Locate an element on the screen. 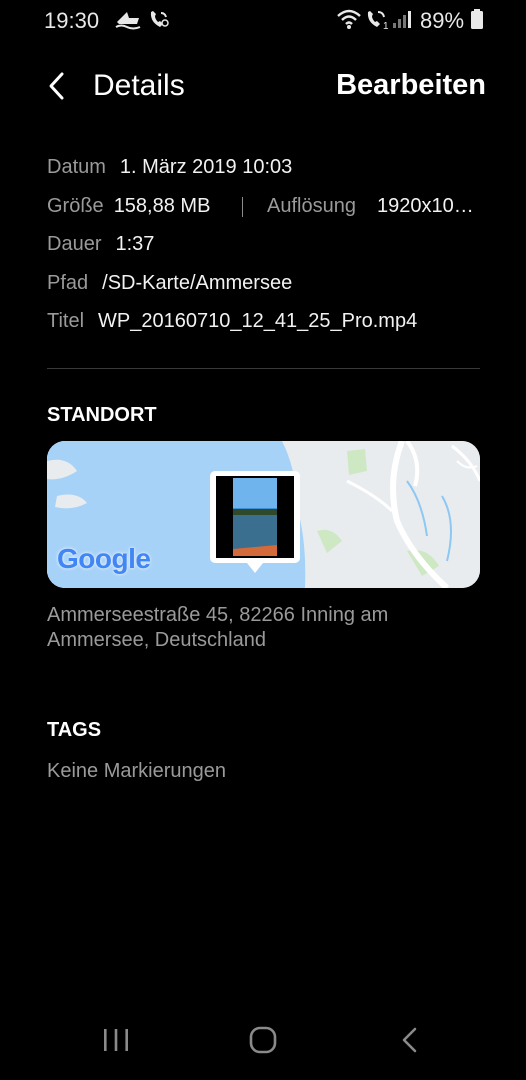  divider is located at coordinates (242, 206).